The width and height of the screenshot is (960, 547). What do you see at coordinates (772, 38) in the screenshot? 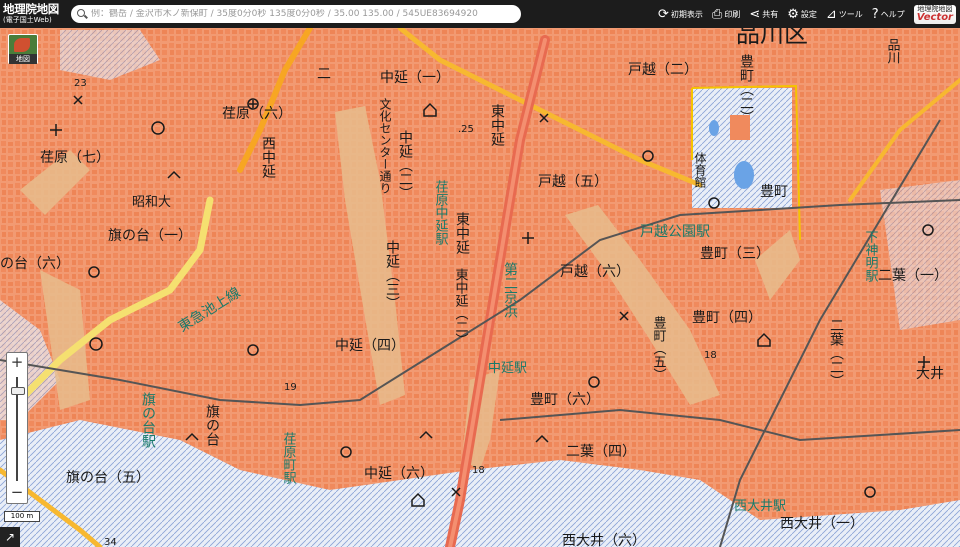
I see `label-shinagawa-ku: 品川区` at bounding box center [772, 38].